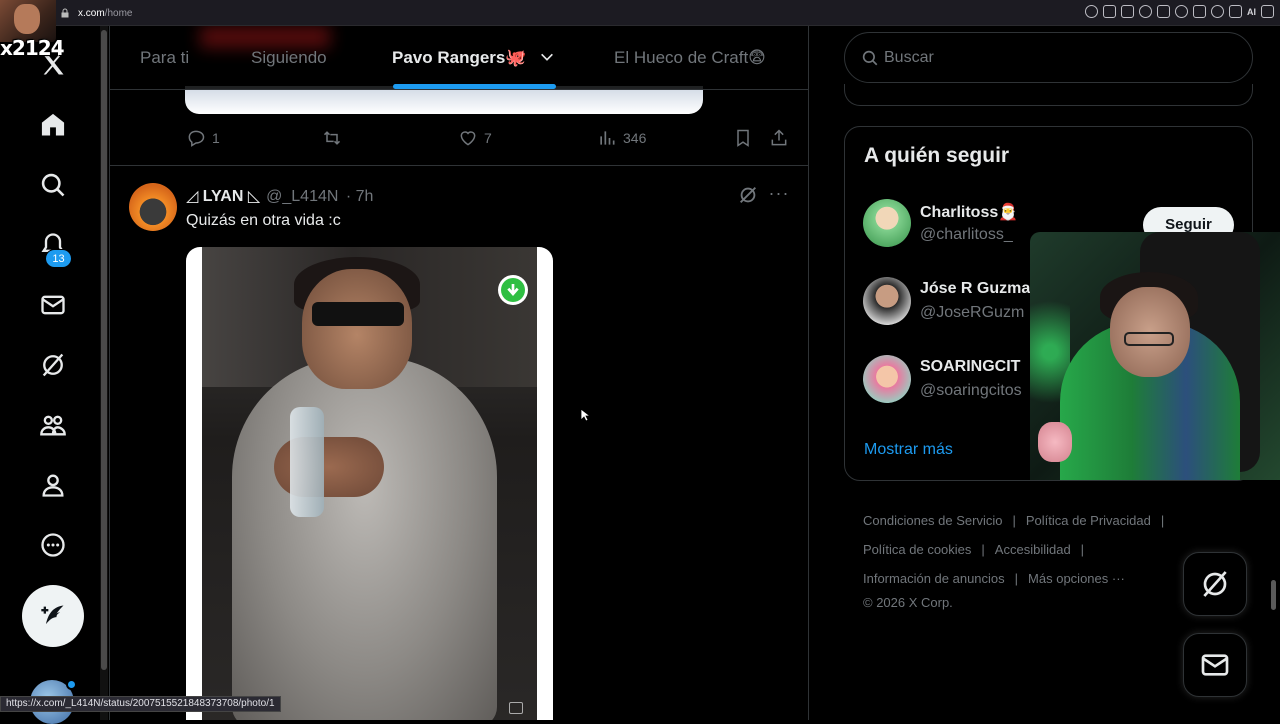 This screenshot has height=724, width=1280. What do you see at coordinates (32, 48) in the screenshot?
I see `stream-tag: x2124` at bounding box center [32, 48].